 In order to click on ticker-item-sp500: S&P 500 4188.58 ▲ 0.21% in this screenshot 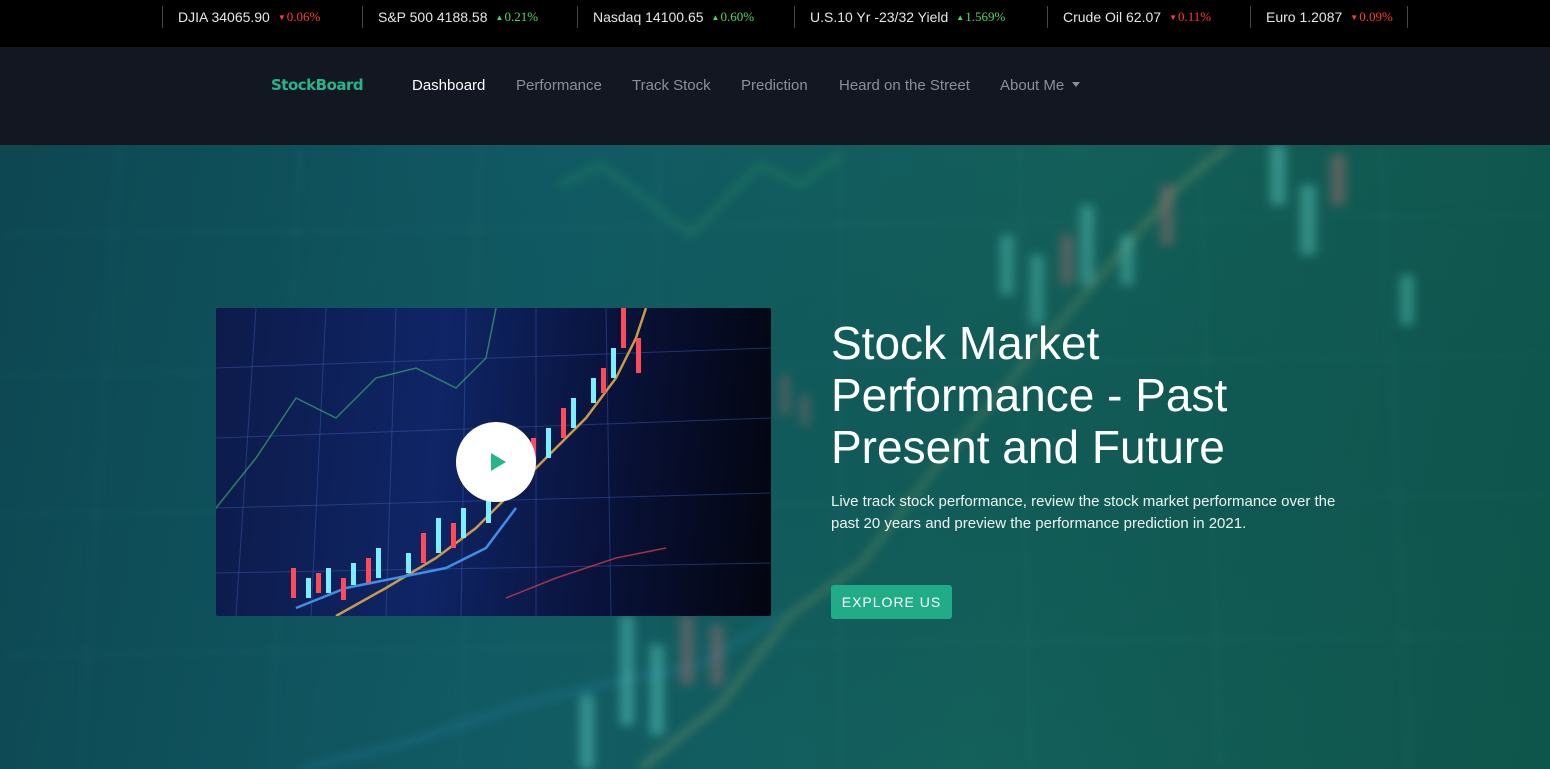, I will do `click(450, 17)`.